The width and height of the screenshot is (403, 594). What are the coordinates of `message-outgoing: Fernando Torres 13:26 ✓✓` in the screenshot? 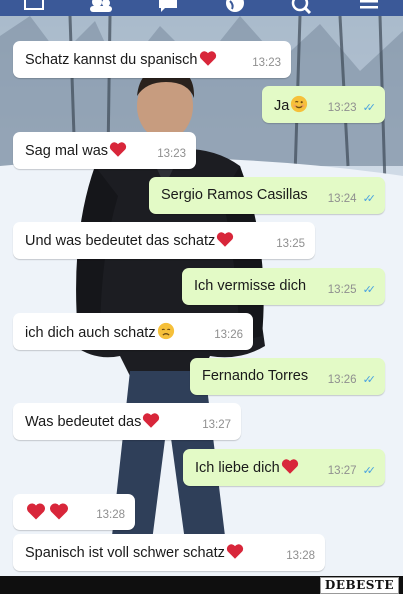 It's located at (287, 376).